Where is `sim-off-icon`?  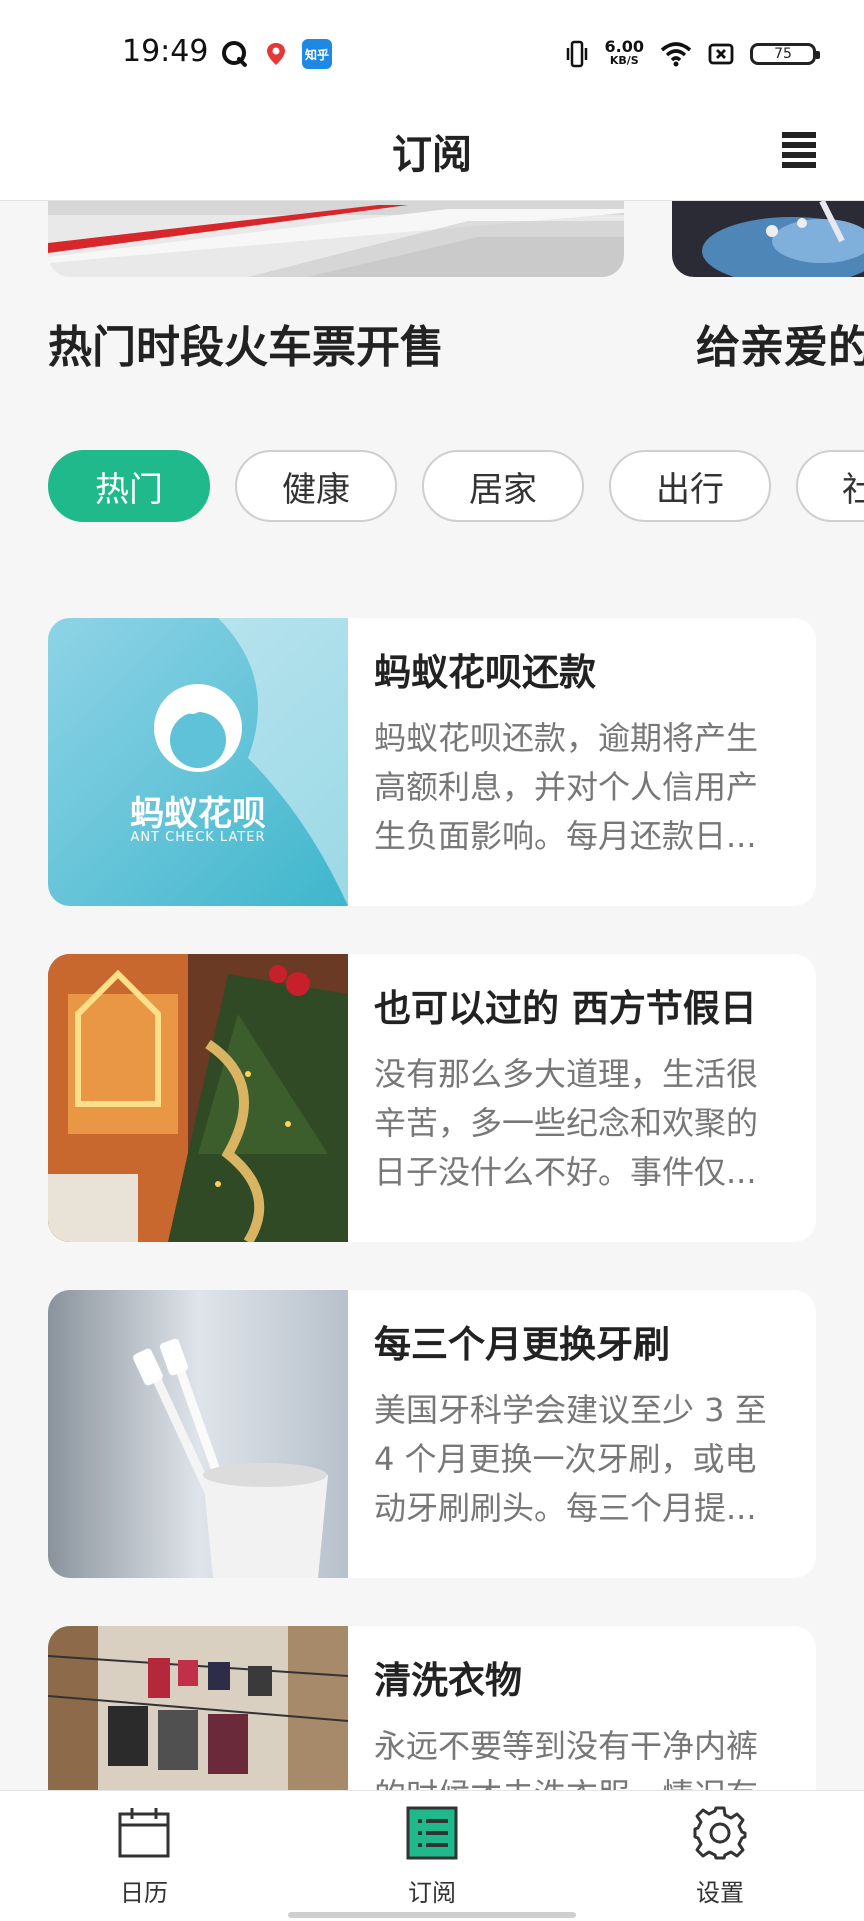
sim-off-icon is located at coordinates (721, 54).